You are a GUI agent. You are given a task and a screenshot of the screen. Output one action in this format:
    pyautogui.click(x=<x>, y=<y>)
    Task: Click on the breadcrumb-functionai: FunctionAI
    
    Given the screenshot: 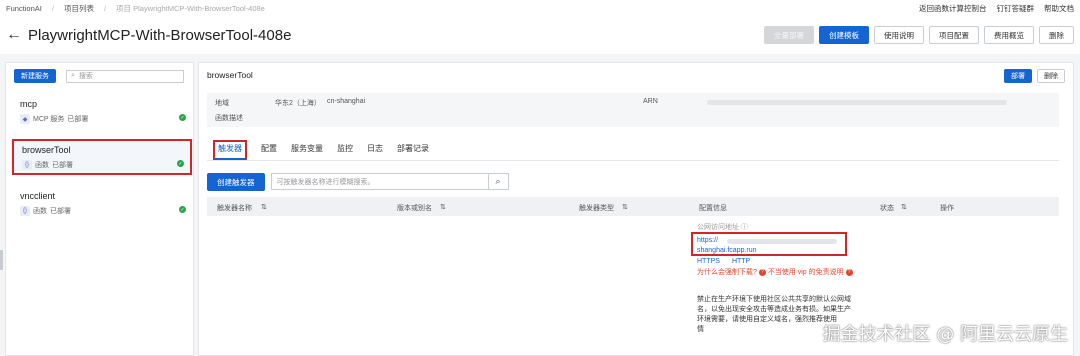 What is the action you would take?
    pyautogui.click(x=24, y=8)
    